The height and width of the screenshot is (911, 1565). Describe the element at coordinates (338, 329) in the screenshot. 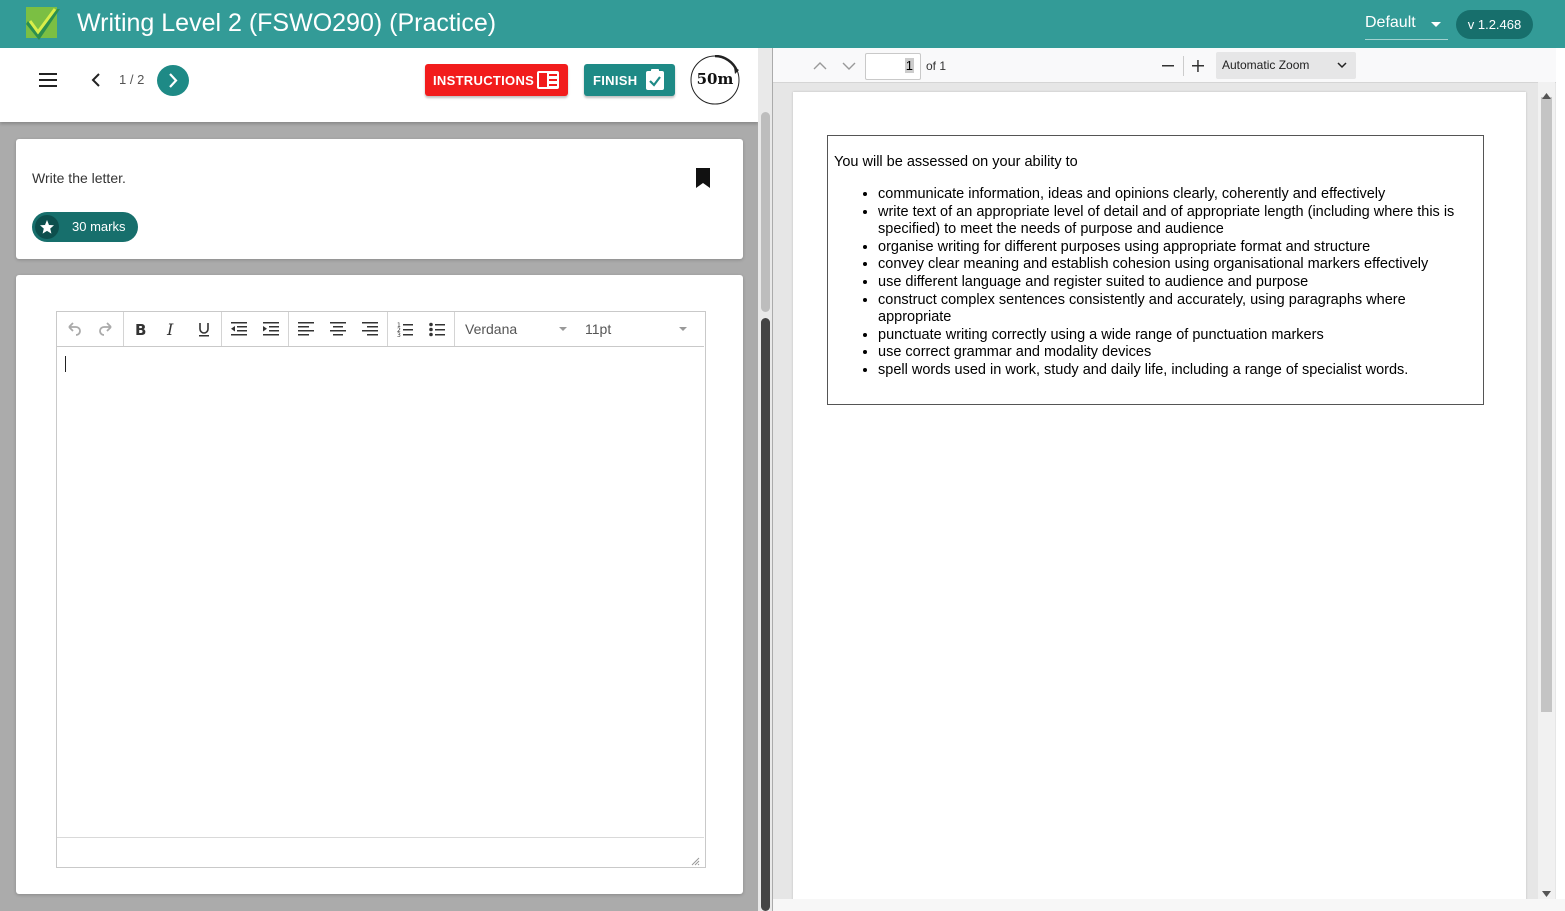

I see `align-center-icon` at that location.